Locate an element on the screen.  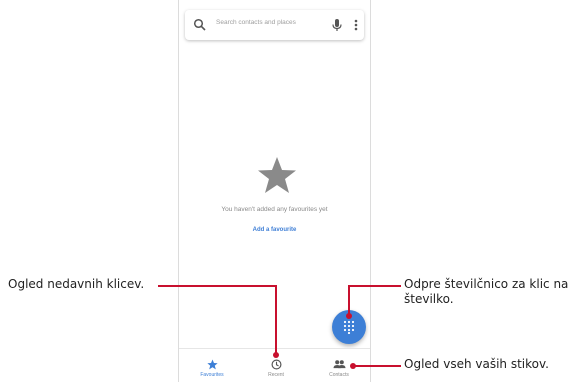
tab-label: Recent is located at coordinates (276, 375).